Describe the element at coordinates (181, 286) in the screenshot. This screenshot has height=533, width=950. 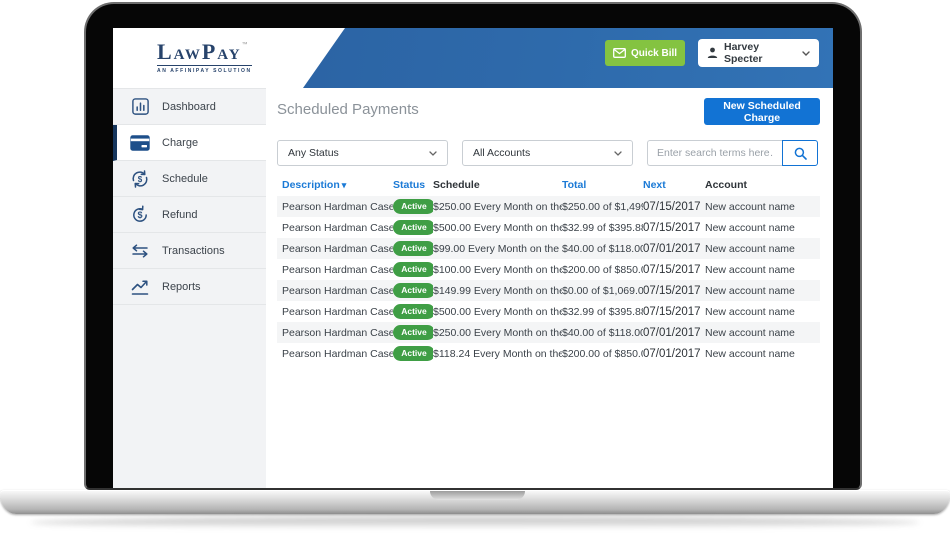
I see `sidebar-item-label: Reports` at that location.